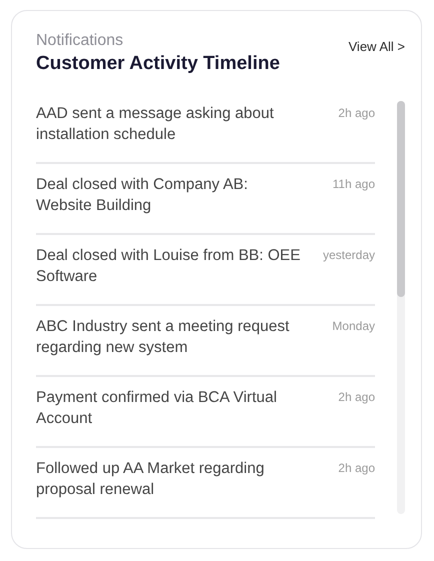 The width and height of the screenshot is (434, 561). Describe the element at coordinates (163, 337) in the screenshot. I see `notification-text: ABC Industry sent a meeting request regarding new system` at that location.